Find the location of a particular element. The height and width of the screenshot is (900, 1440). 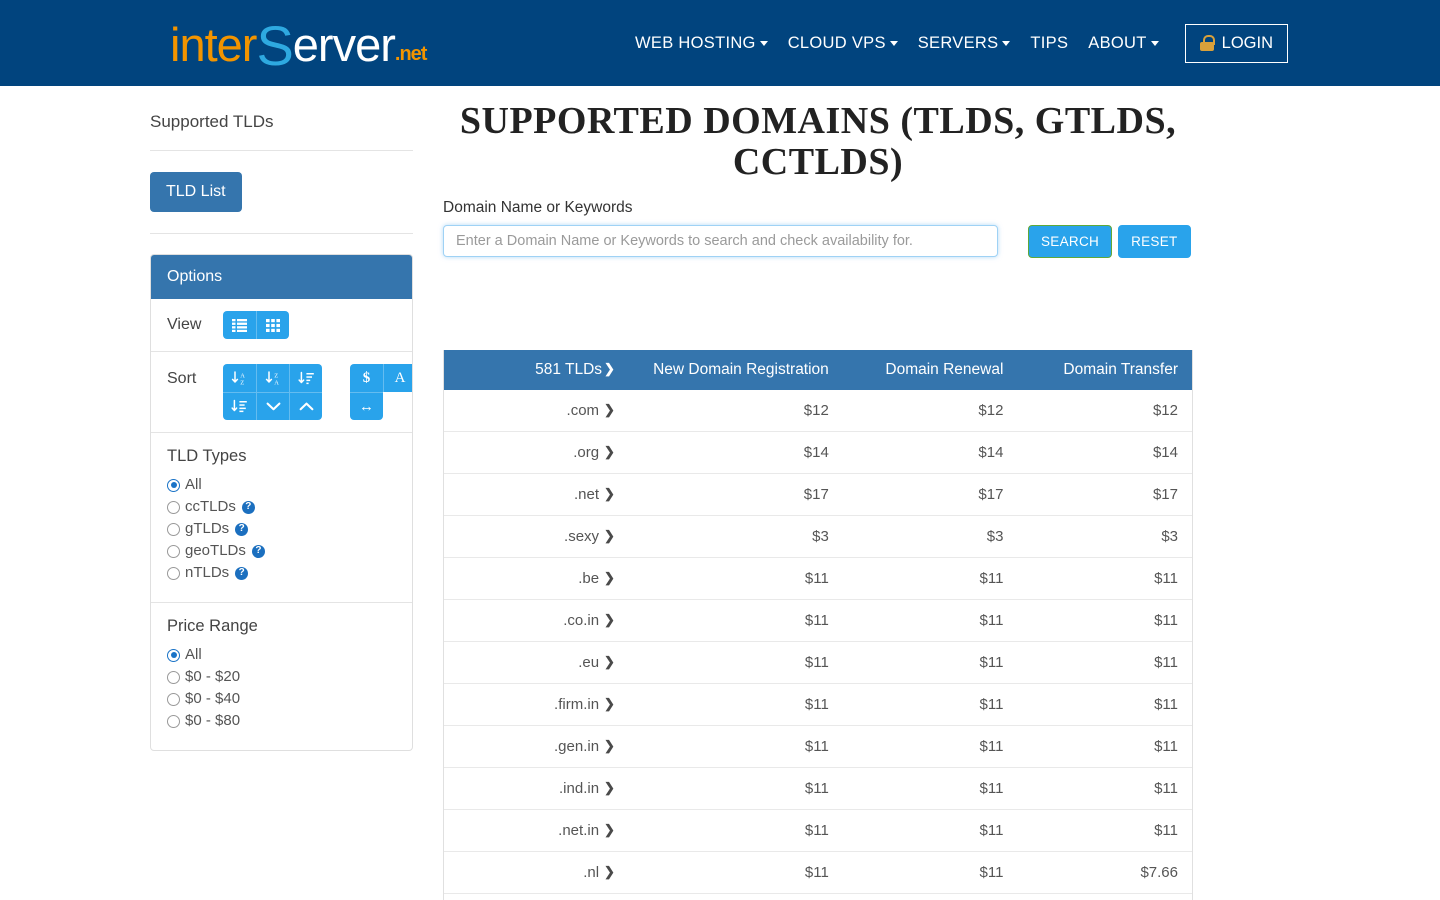

tld-name: .co.in is located at coordinates (581, 620).